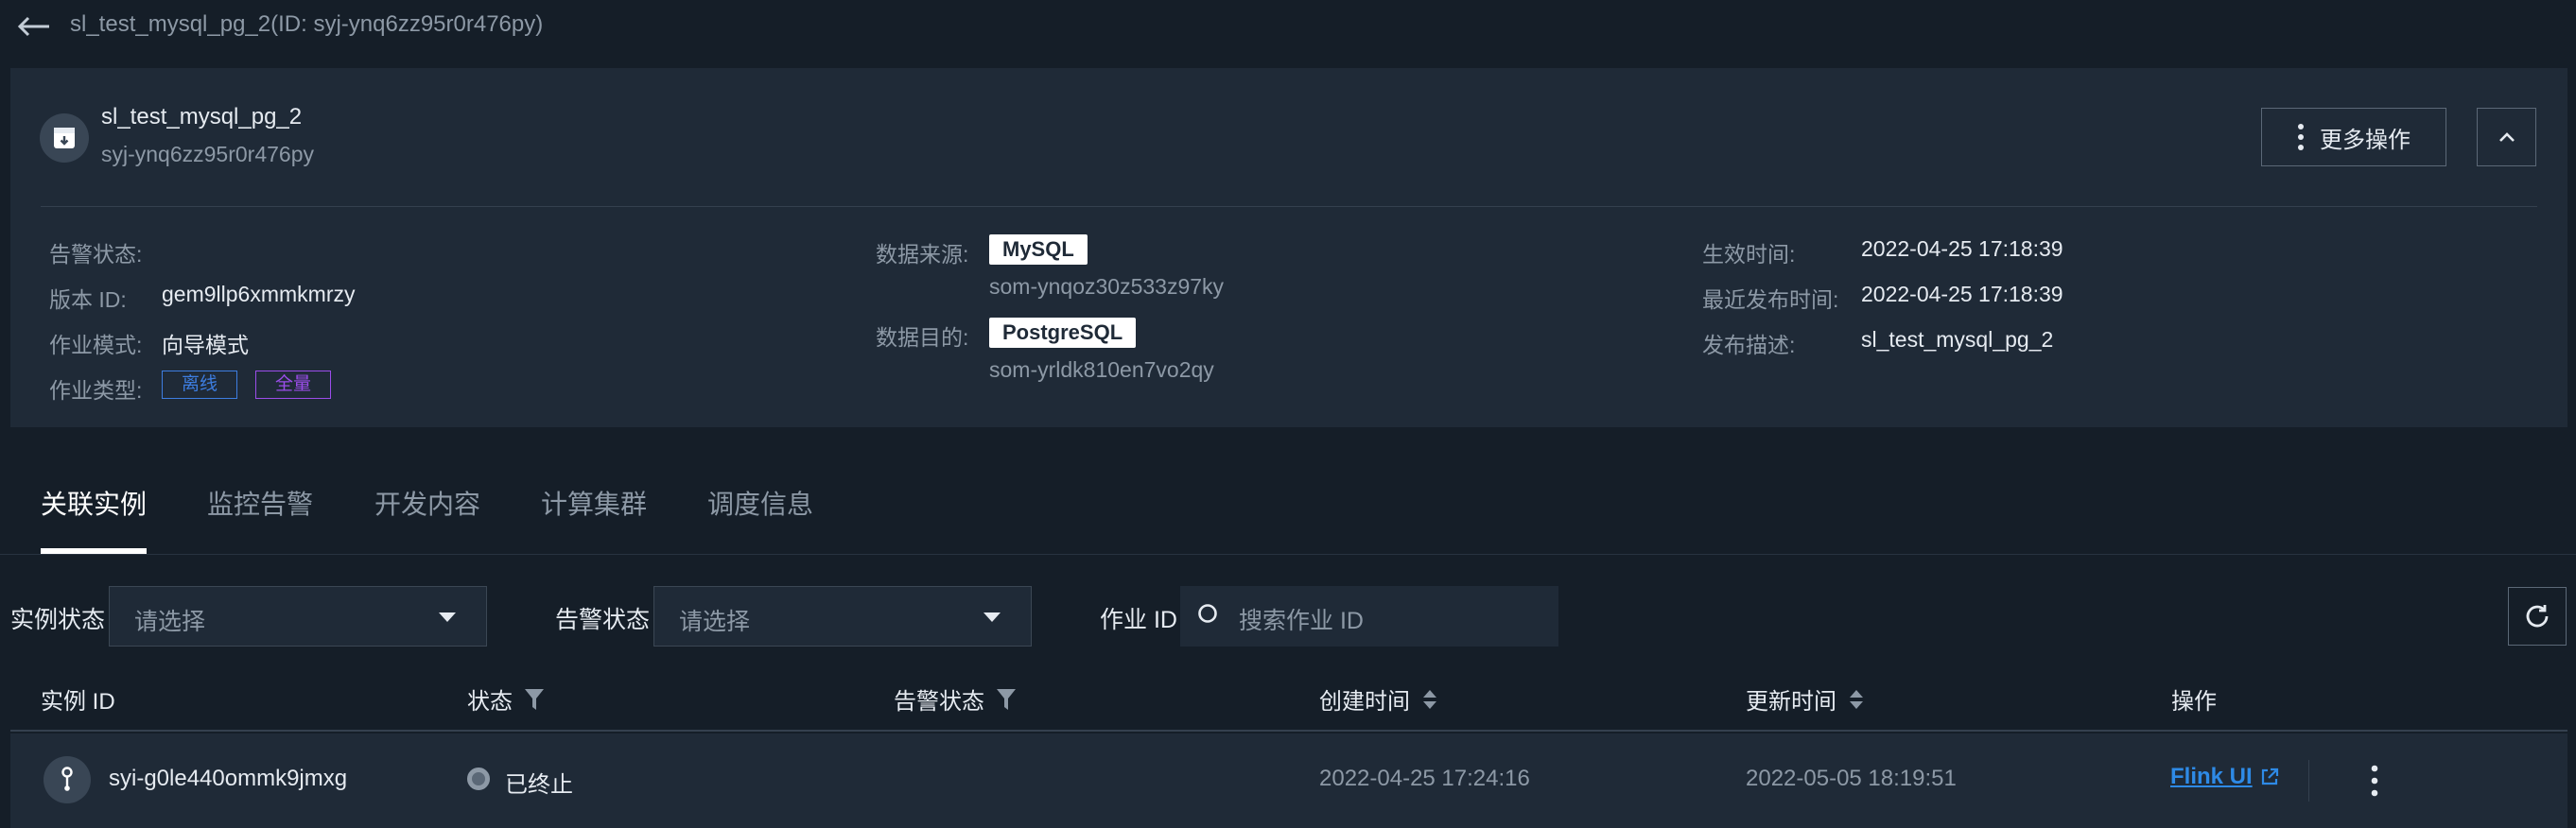 The width and height of the screenshot is (2576, 828). What do you see at coordinates (64, 138) in the screenshot?
I see `archive-icon` at bounding box center [64, 138].